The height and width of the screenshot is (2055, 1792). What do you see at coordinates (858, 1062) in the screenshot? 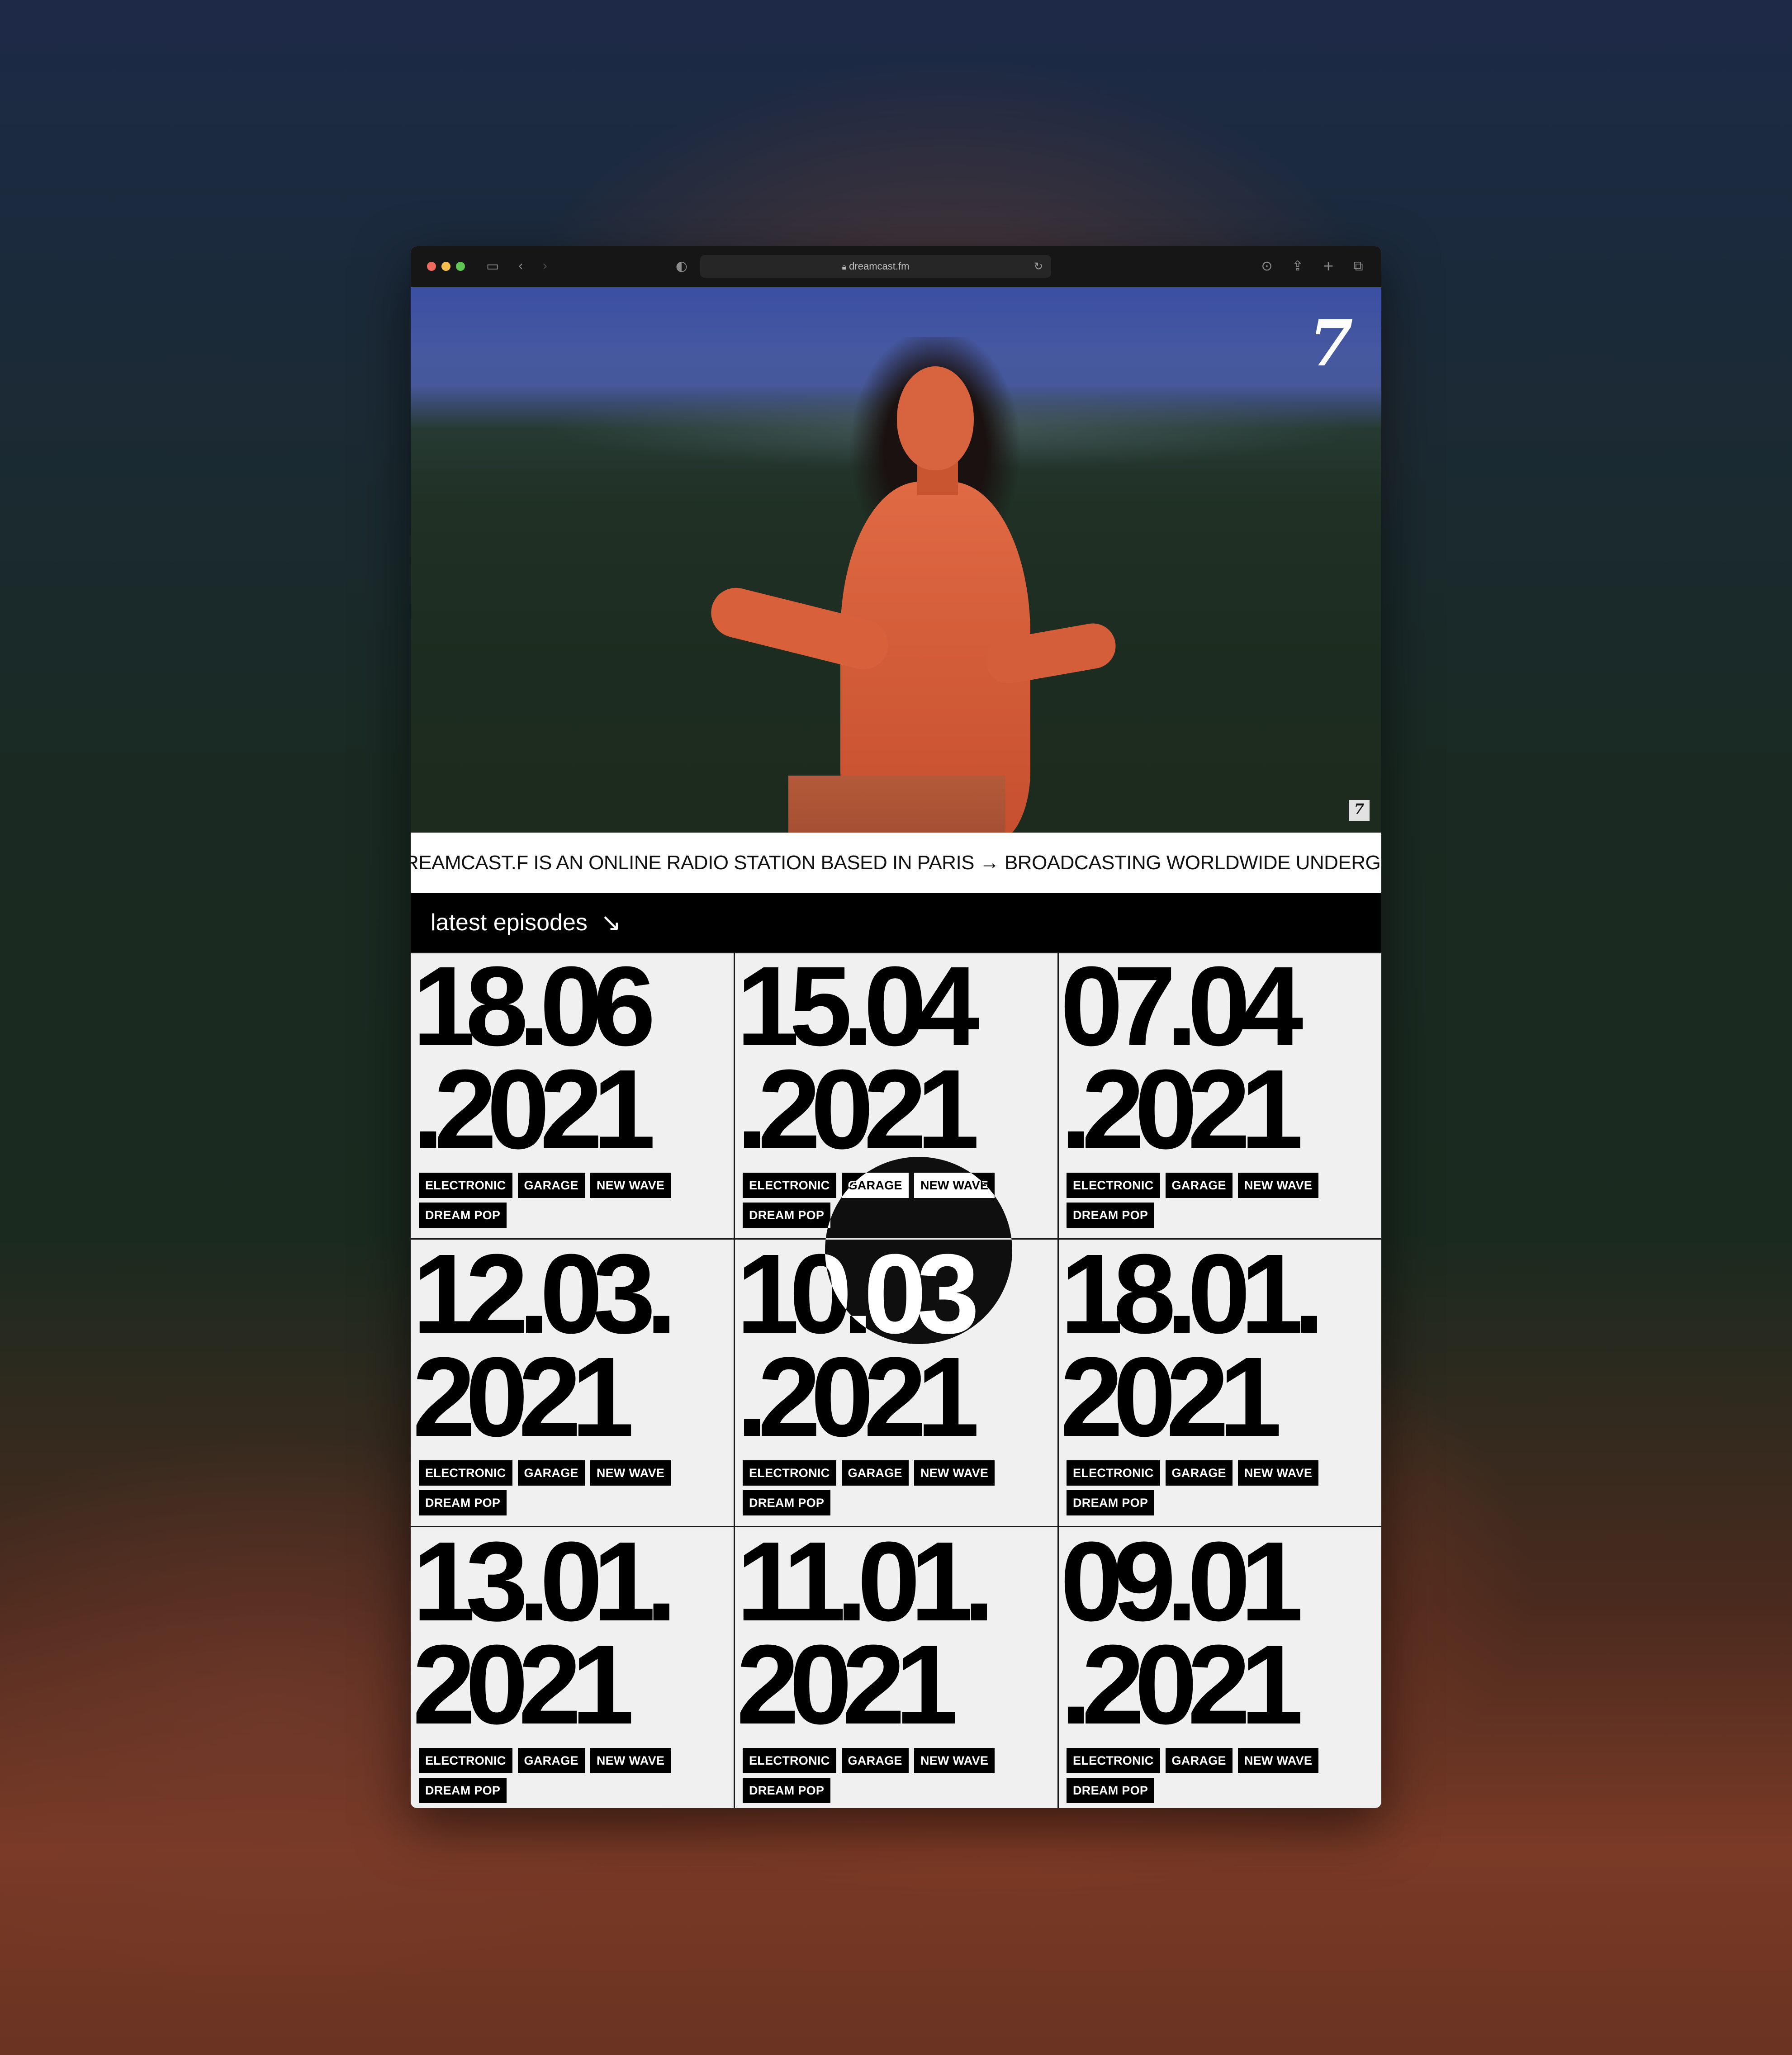
I see `episode-date: 15.04 .2021` at bounding box center [858, 1062].